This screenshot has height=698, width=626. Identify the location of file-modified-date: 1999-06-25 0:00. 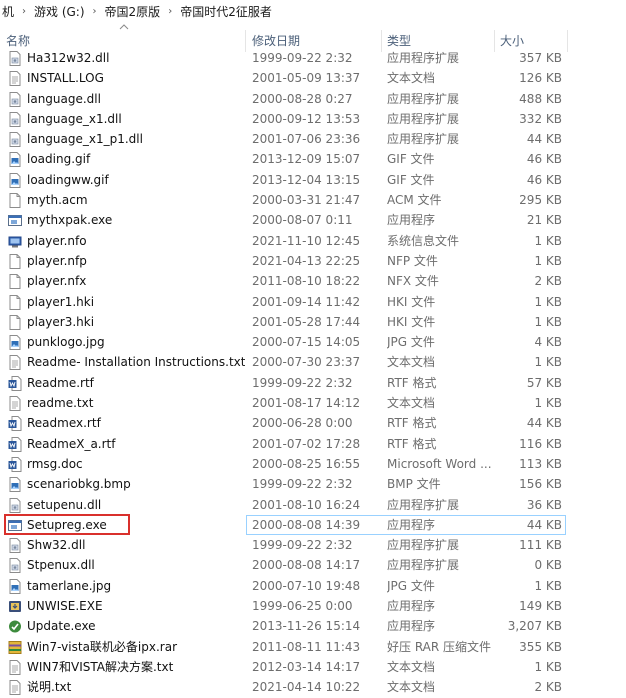
(302, 606).